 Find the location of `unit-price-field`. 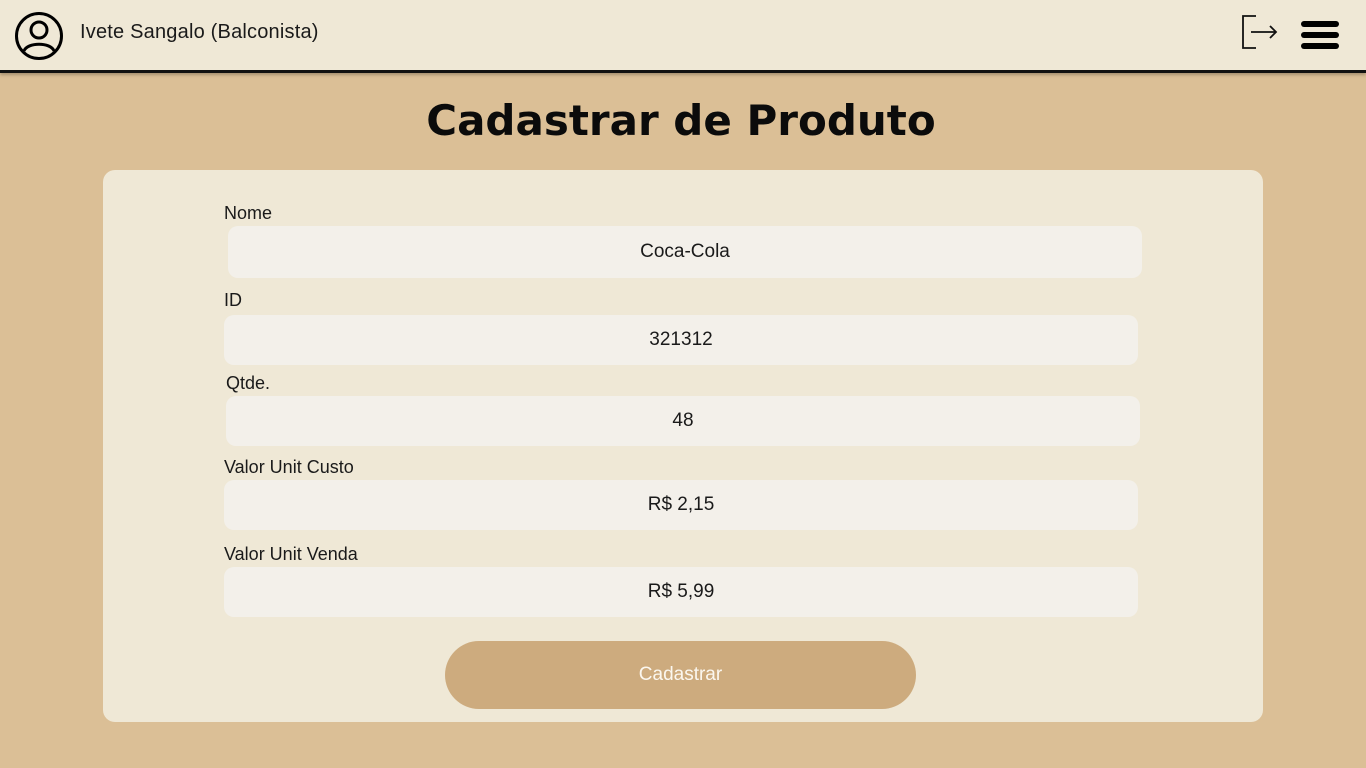

unit-price-field is located at coordinates (681, 592).